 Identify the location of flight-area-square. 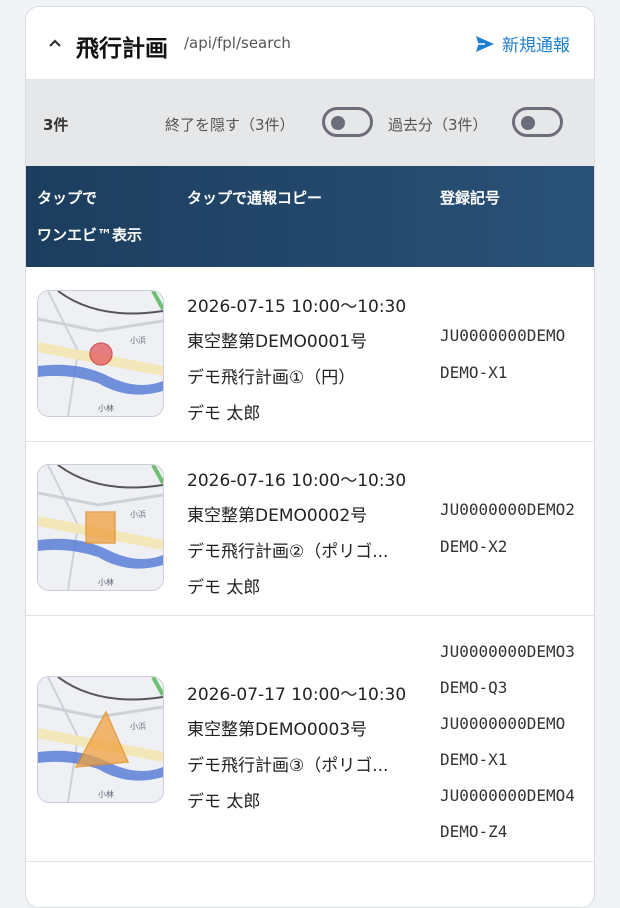
(100, 527).